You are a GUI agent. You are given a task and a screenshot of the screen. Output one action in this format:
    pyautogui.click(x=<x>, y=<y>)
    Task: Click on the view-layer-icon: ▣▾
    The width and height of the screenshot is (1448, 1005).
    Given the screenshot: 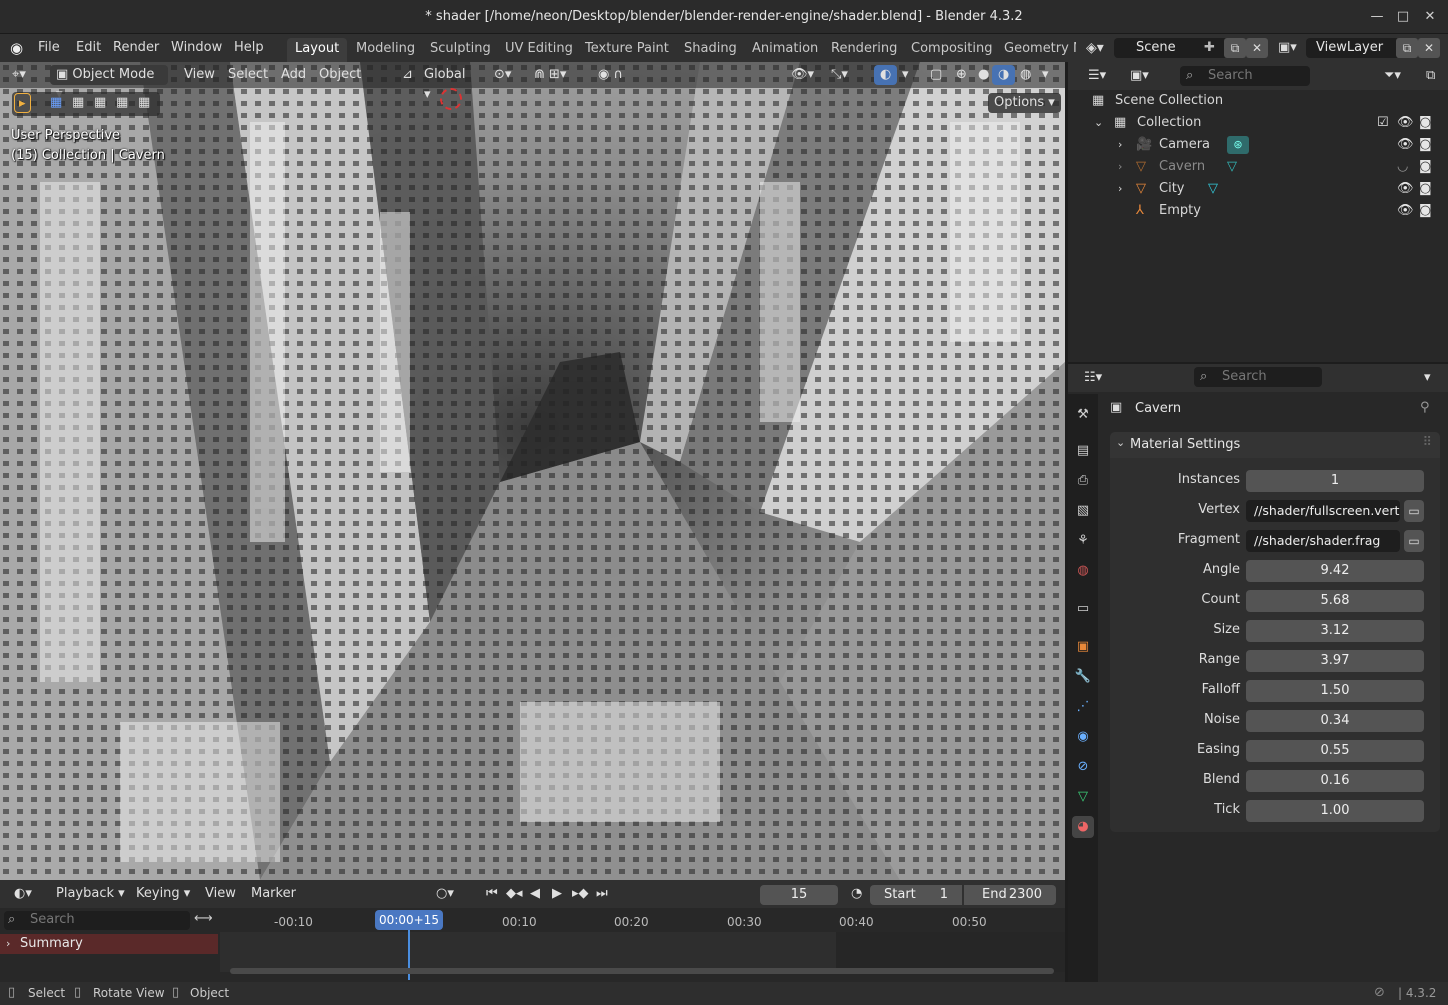 What is the action you would take?
    pyautogui.click(x=1287, y=48)
    